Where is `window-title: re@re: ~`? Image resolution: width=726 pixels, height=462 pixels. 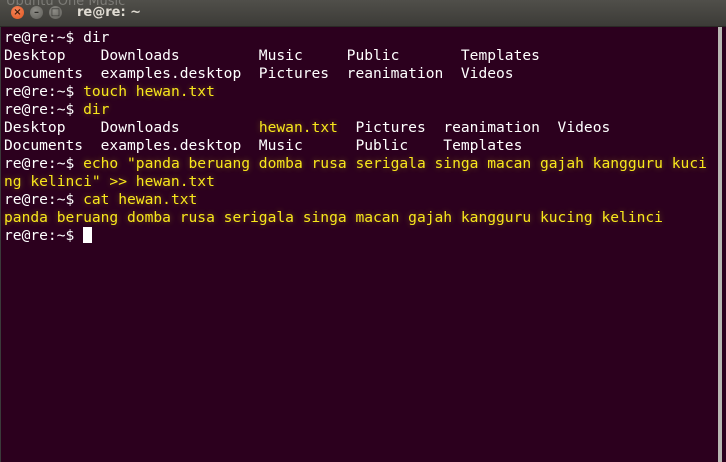
window-title: re@re: ~ is located at coordinates (109, 12).